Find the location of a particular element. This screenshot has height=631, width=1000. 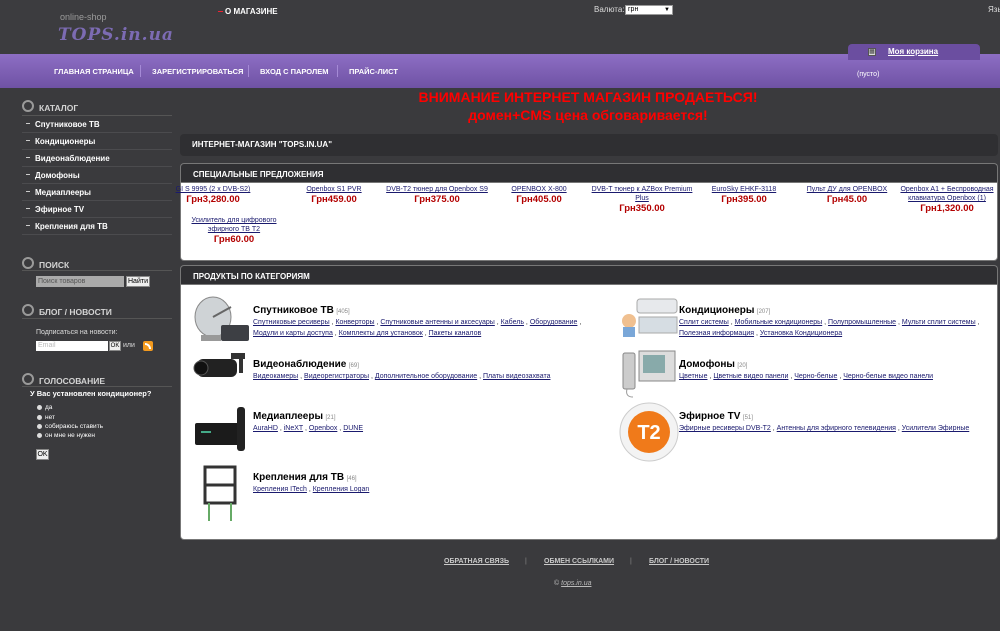

subcategory-link: Видеокамеры is located at coordinates (275, 376).